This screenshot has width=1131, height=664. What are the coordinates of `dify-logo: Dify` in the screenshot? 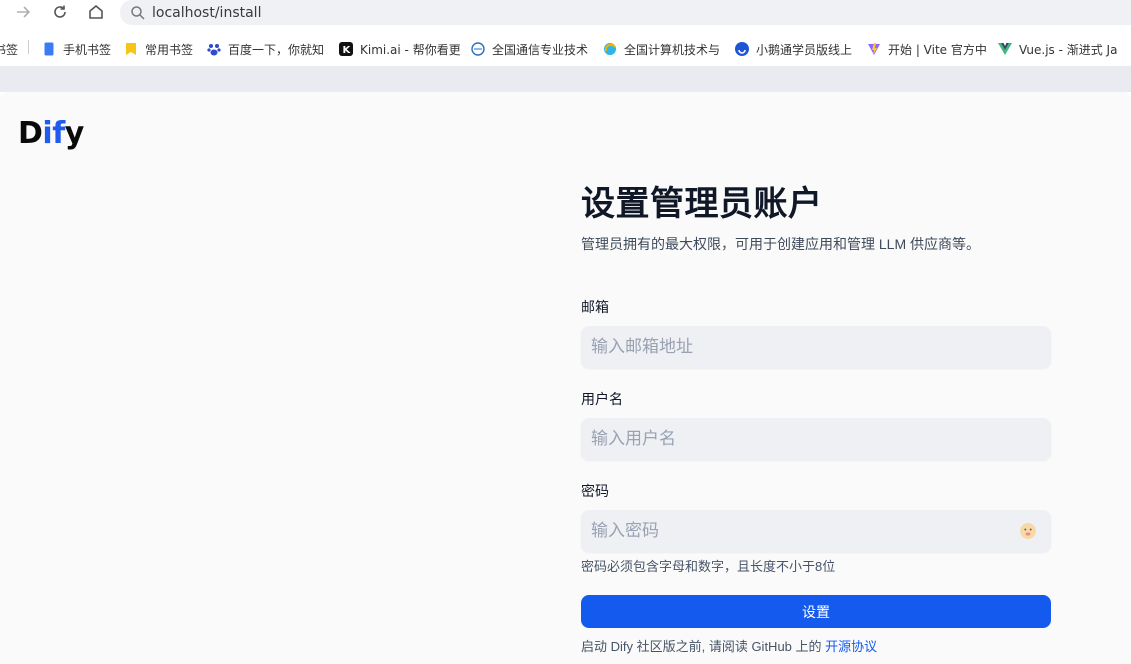 It's located at (51, 133).